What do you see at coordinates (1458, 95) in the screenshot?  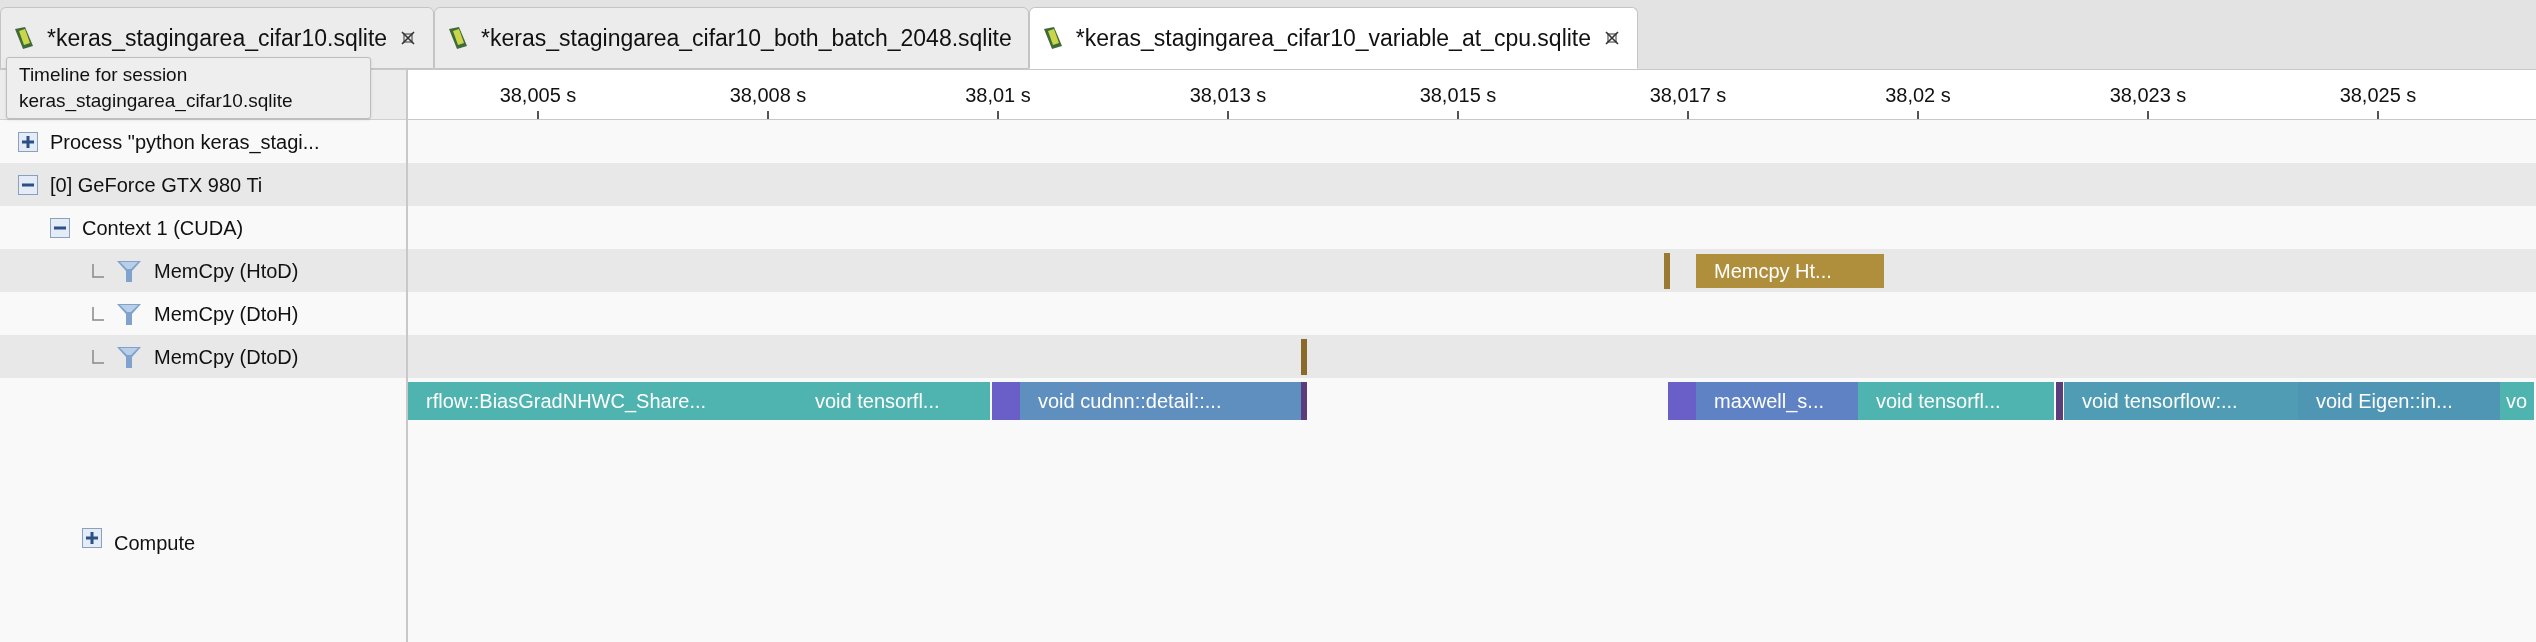 I see `time-label: 38,015 s` at bounding box center [1458, 95].